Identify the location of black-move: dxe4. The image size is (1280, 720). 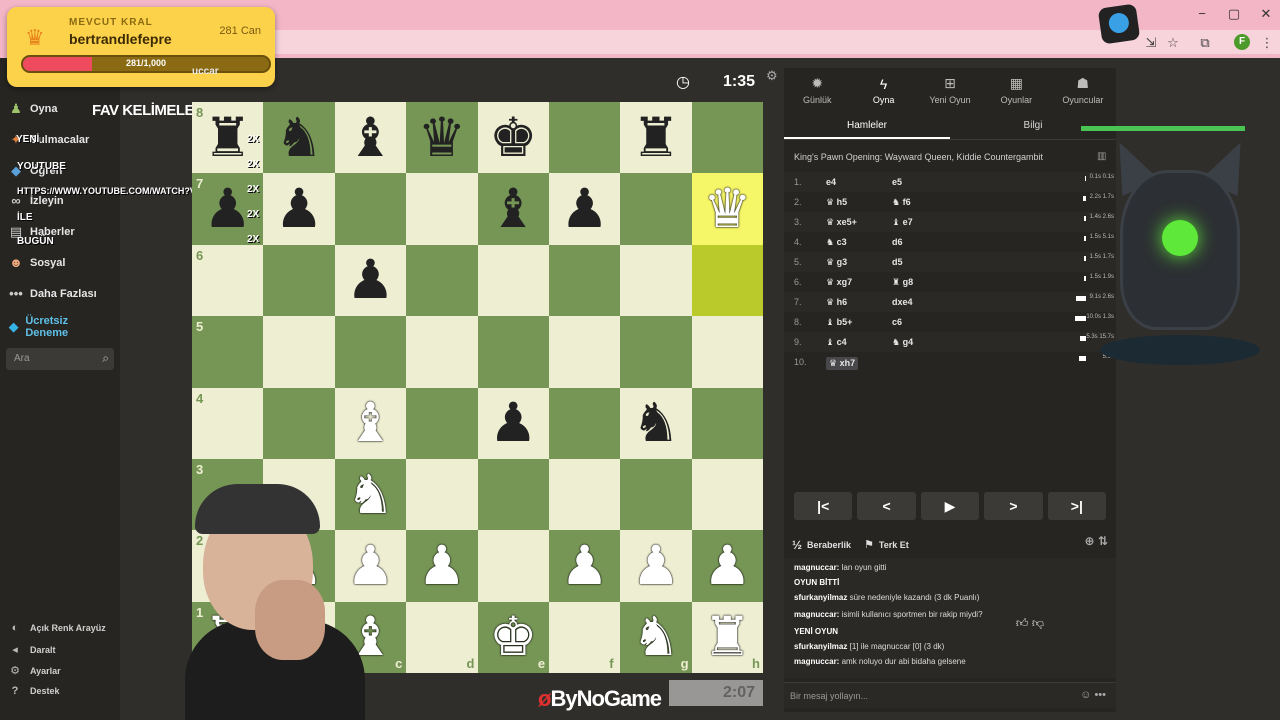
(902, 302).